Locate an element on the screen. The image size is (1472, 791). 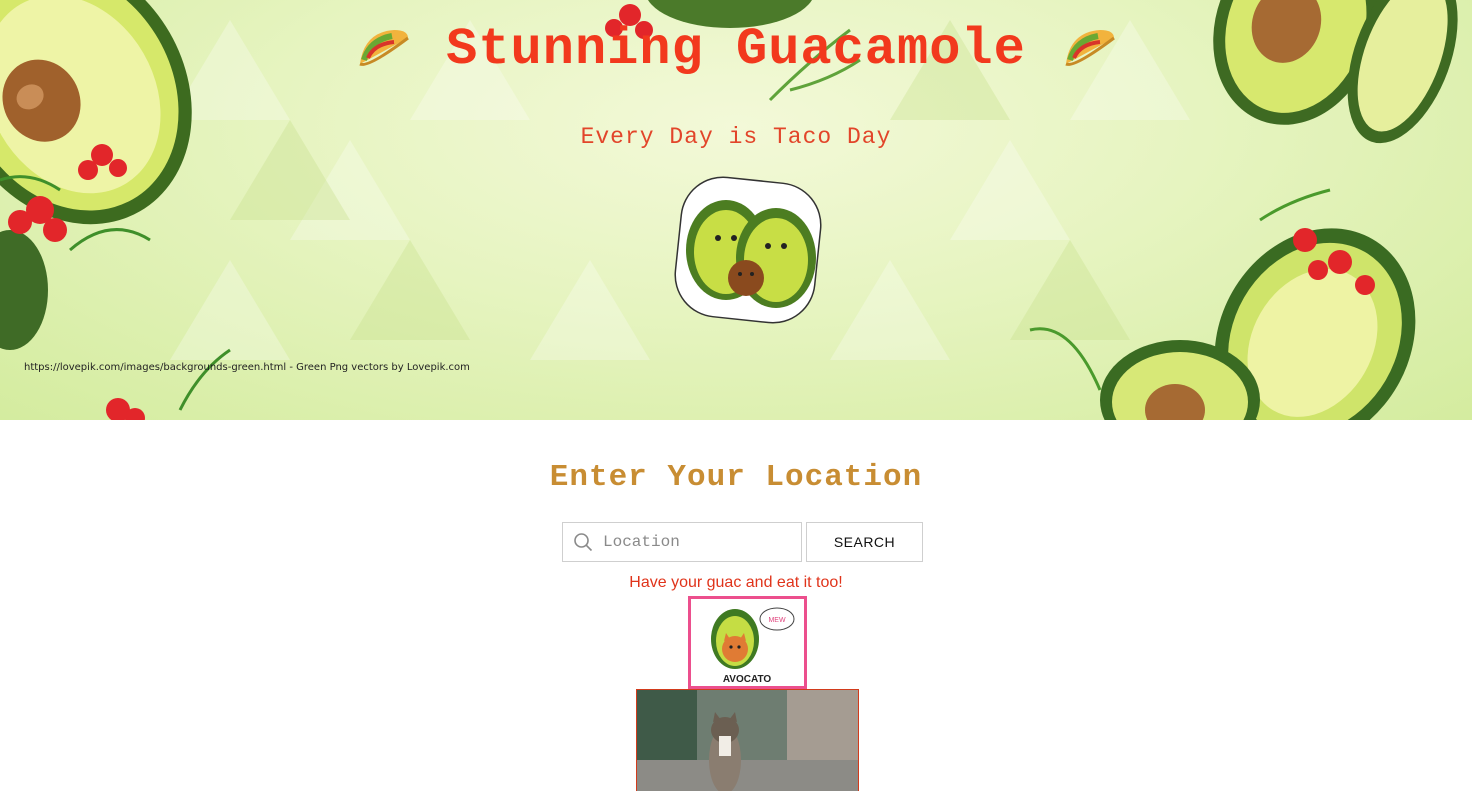
avocato-caption: AVOCATO is located at coordinates (747, 679).